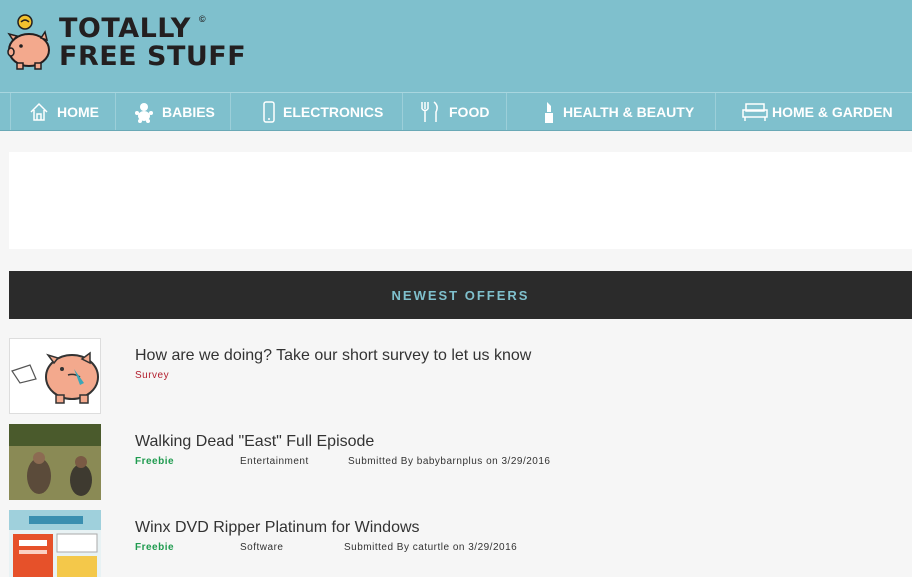 This screenshot has width=912, height=577. I want to click on offer-title-link: Winx DVD Ripper Platinum for Windows, so click(277, 528).